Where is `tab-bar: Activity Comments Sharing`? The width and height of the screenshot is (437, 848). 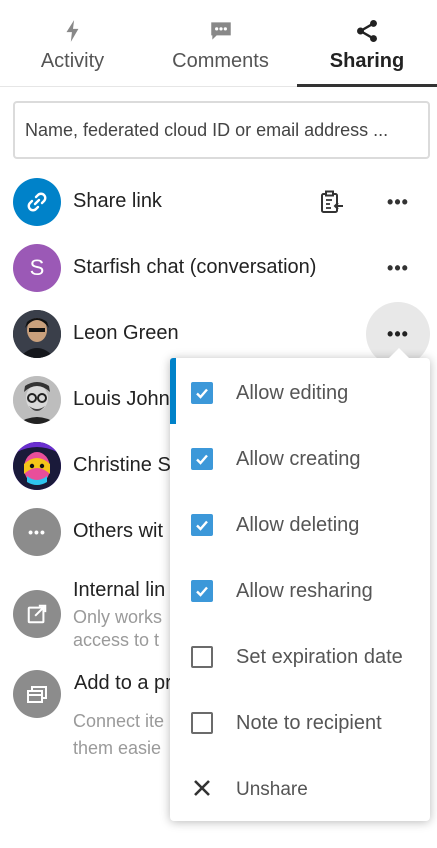
tab-bar: Activity Comments Sharing is located at coordinates (218, 43).